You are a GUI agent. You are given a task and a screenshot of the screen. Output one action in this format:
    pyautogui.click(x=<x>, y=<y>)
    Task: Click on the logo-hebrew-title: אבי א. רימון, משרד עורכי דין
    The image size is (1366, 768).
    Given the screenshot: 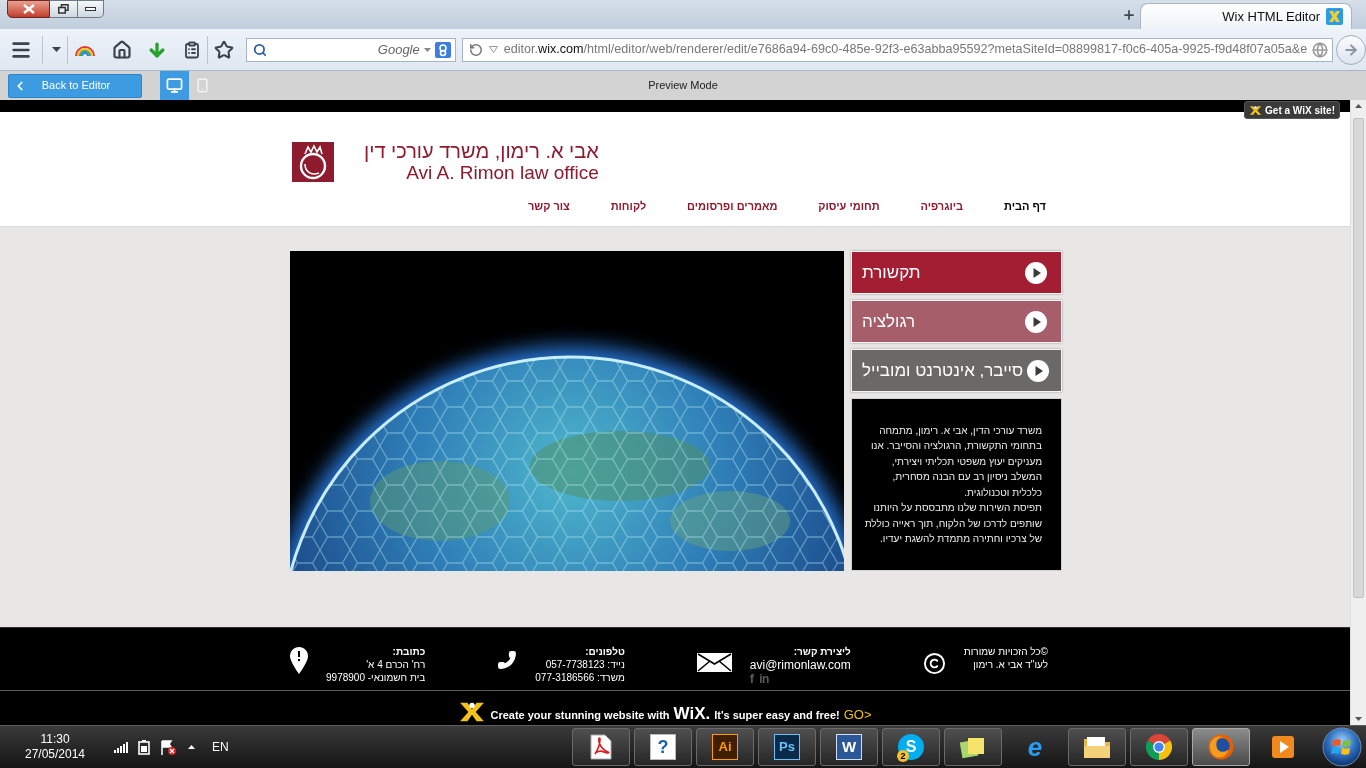 What is the action you would take?
    pyautogui.click(x=481, y=151)
    